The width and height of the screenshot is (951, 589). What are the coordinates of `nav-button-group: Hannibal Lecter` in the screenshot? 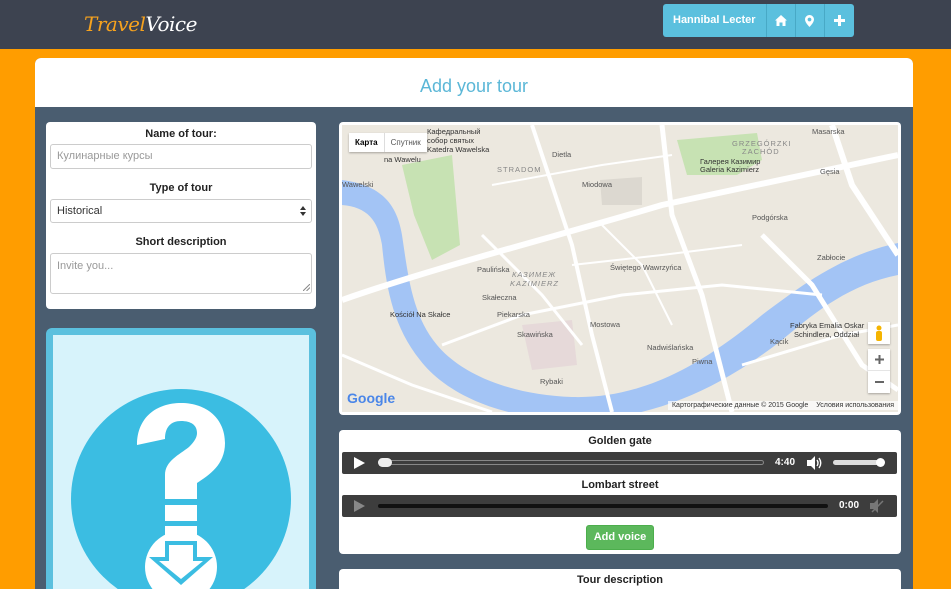 It's located at (758, 20).